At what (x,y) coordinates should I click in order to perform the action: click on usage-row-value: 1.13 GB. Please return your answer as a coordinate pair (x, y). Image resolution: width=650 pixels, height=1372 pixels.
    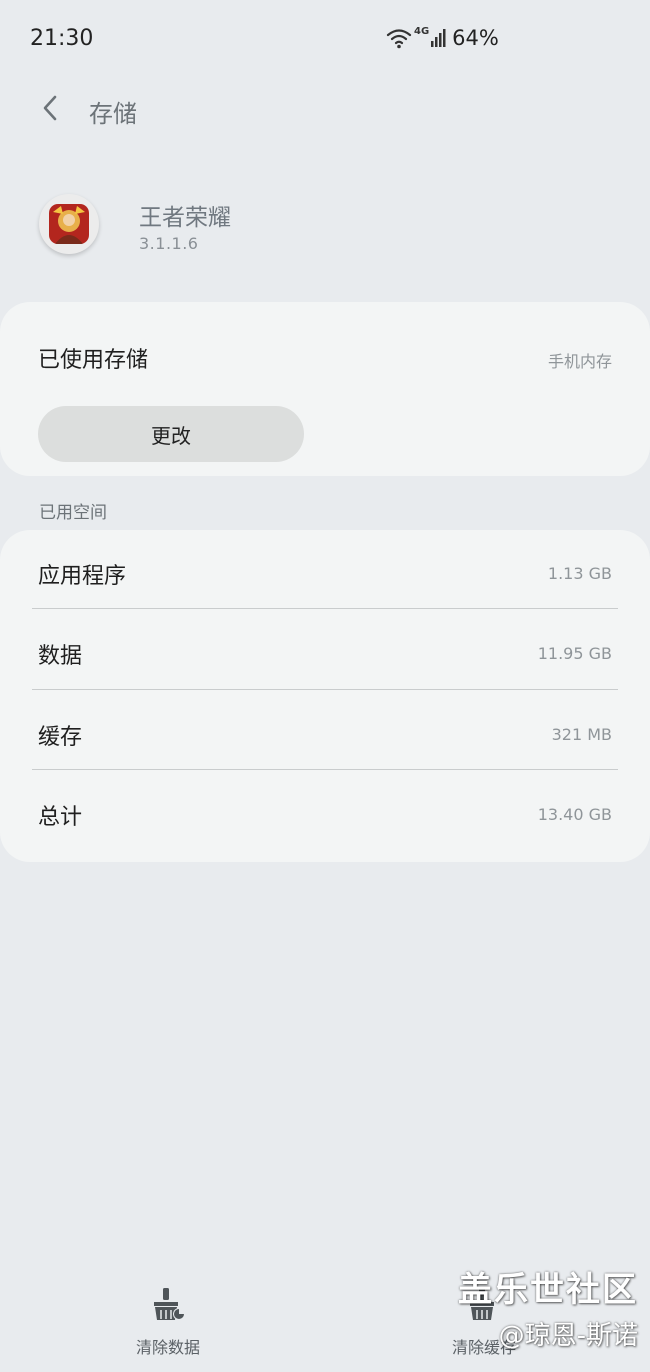
    Looking at the image, I should click on (579, 573).